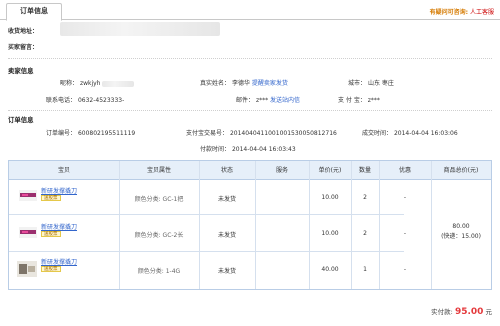 The image size is (500, 326). What do you see at coordinates (21, 71) in the screenshot?
I see `seller-section-title: 卖家信息` at bounding box center [21, 71].